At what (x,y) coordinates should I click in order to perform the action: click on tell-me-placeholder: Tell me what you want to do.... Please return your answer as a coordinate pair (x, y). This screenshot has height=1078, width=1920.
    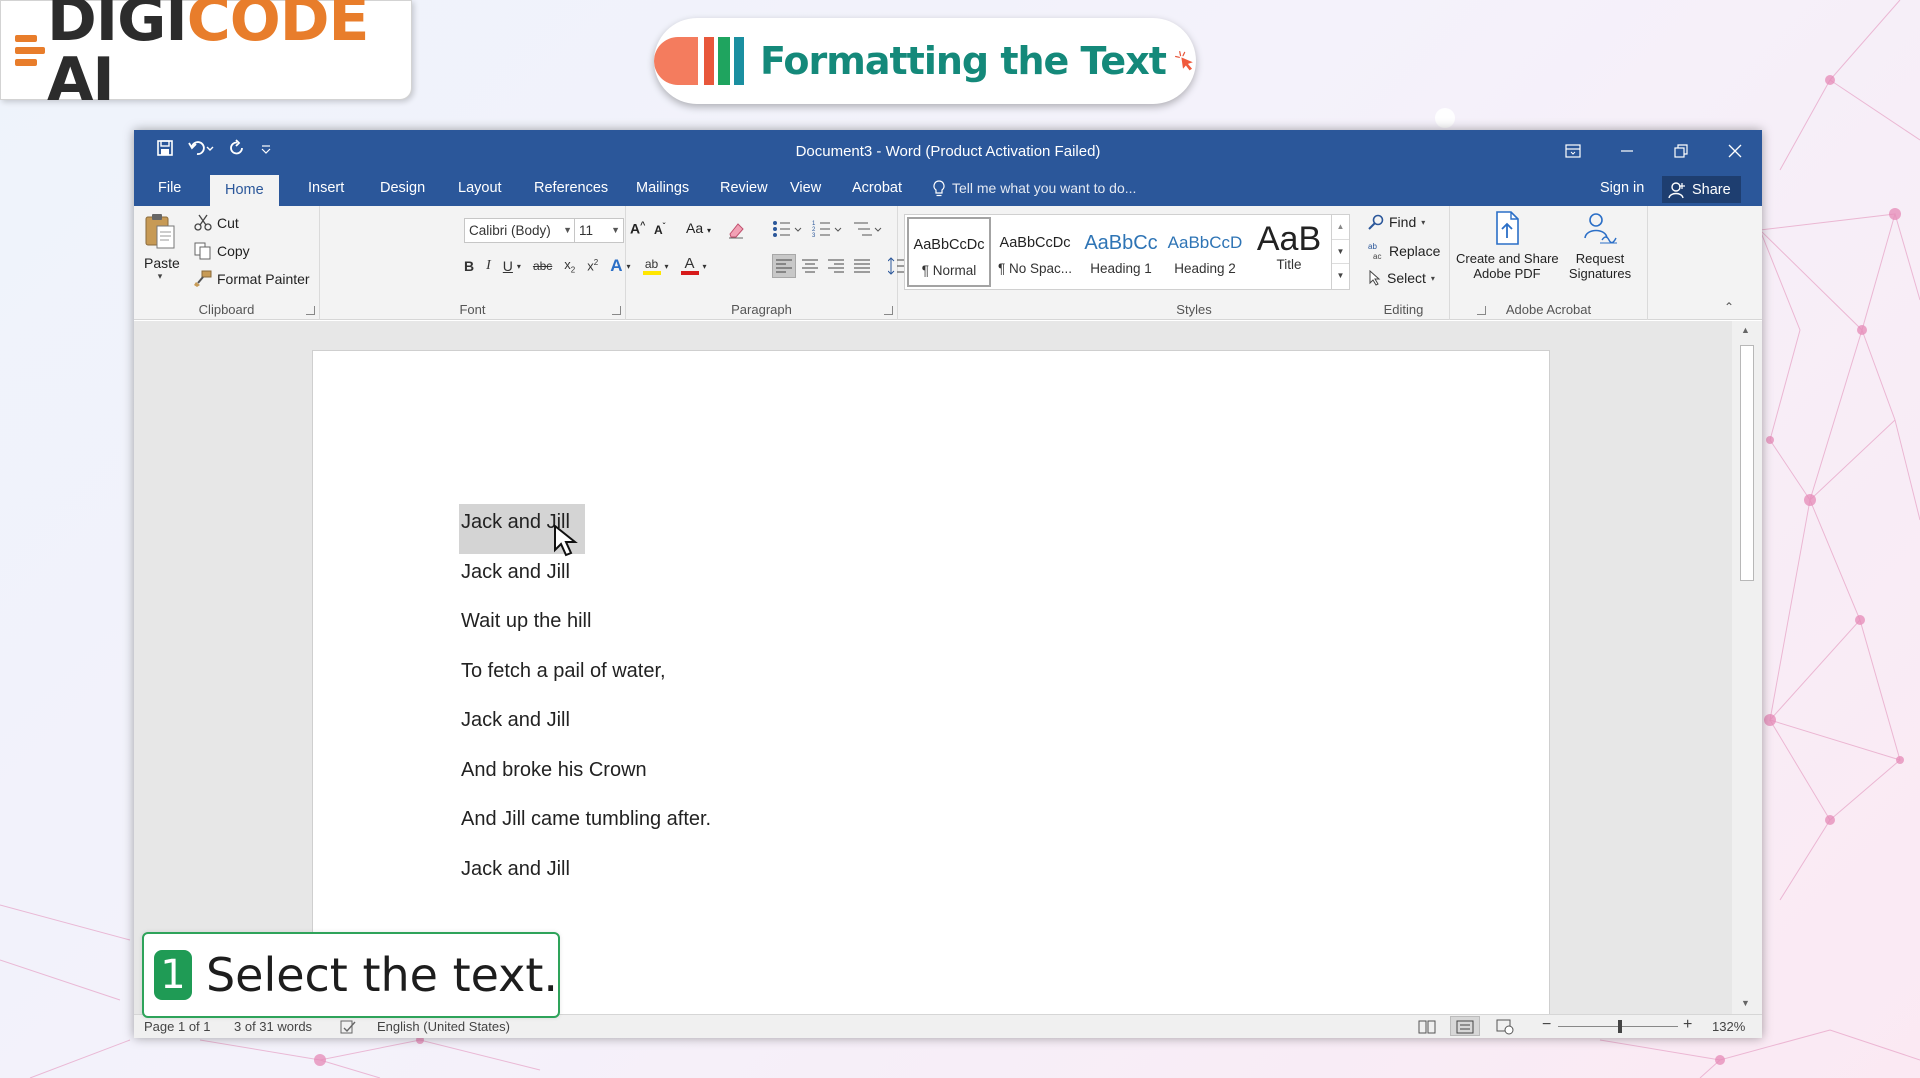
    Looking at the image, I should click on (1044, 188).